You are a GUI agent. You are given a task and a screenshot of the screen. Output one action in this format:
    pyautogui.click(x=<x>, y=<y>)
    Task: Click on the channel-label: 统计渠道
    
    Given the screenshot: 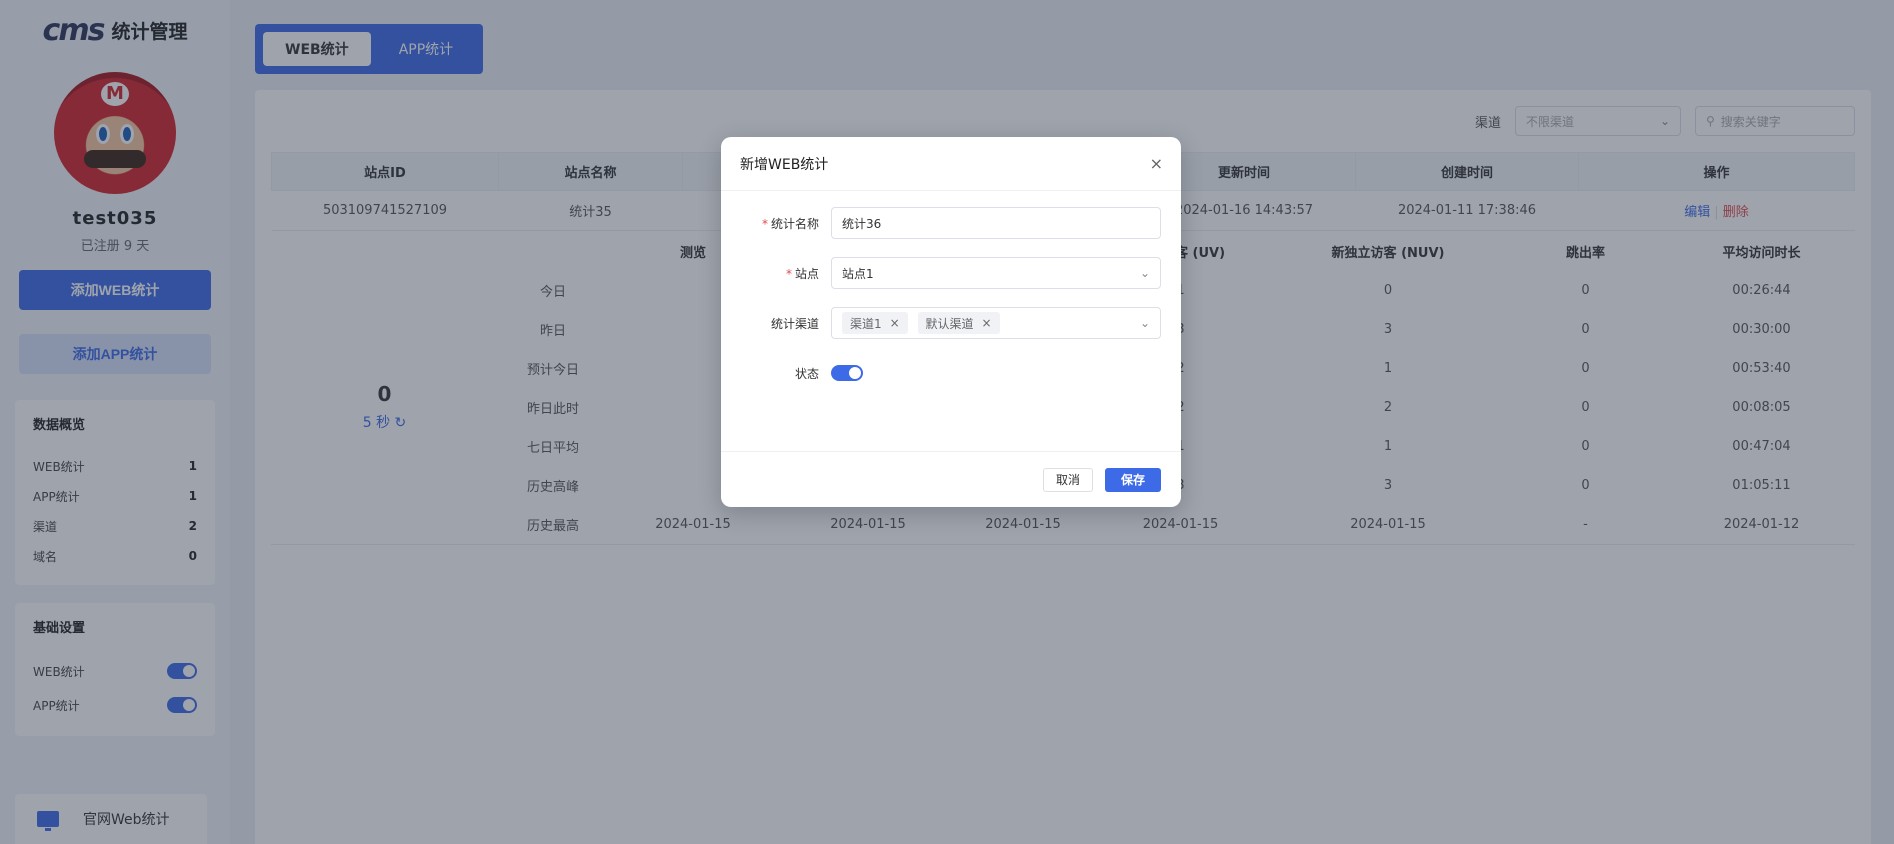 What is the action you would take?
    pyautogui.click(x=794, y=323)
    